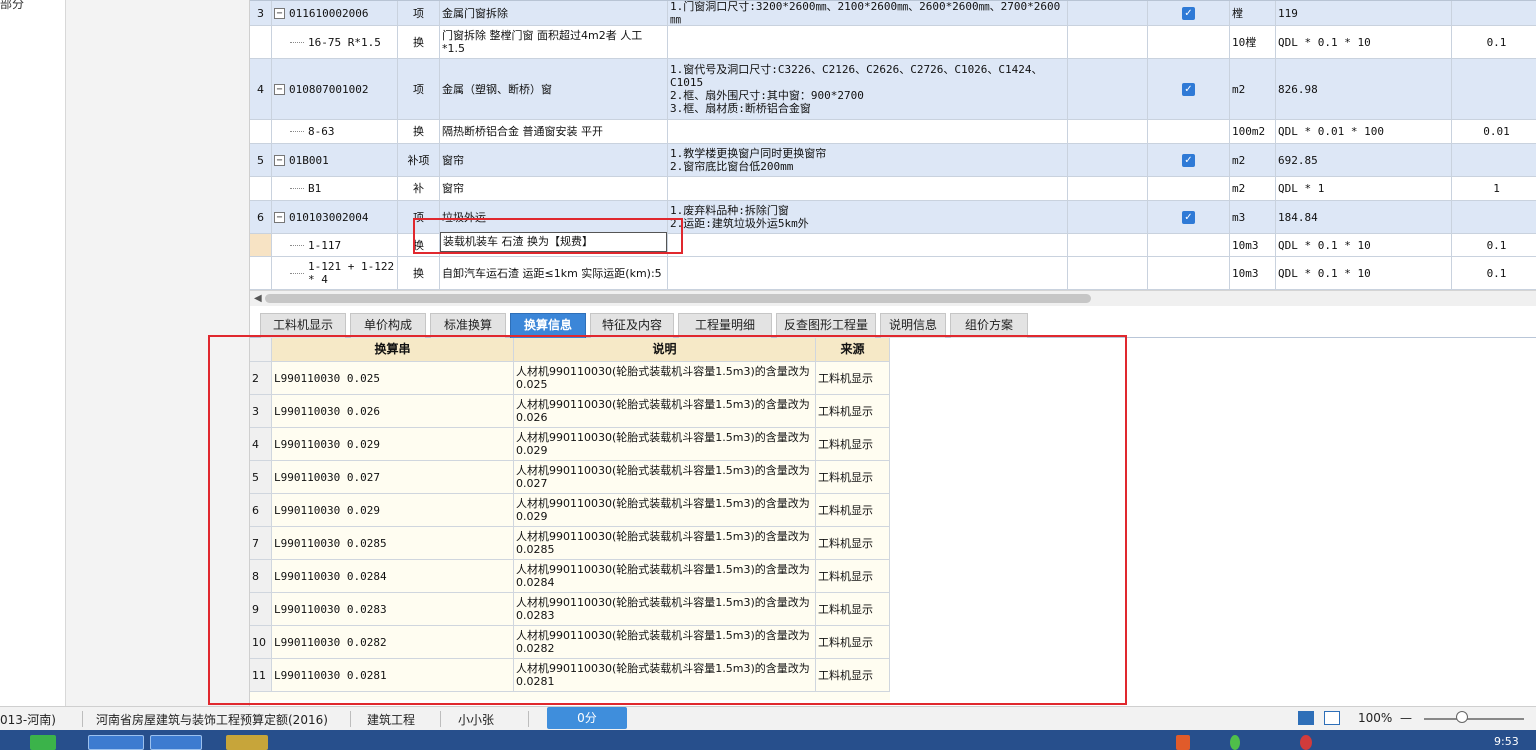 This screenshot has width=1536, height=750. What do you see at coordinates (393, 378) in the screenshot?
I see `conversion-string: L990110030 0.025` at bounding box center [393, 378].